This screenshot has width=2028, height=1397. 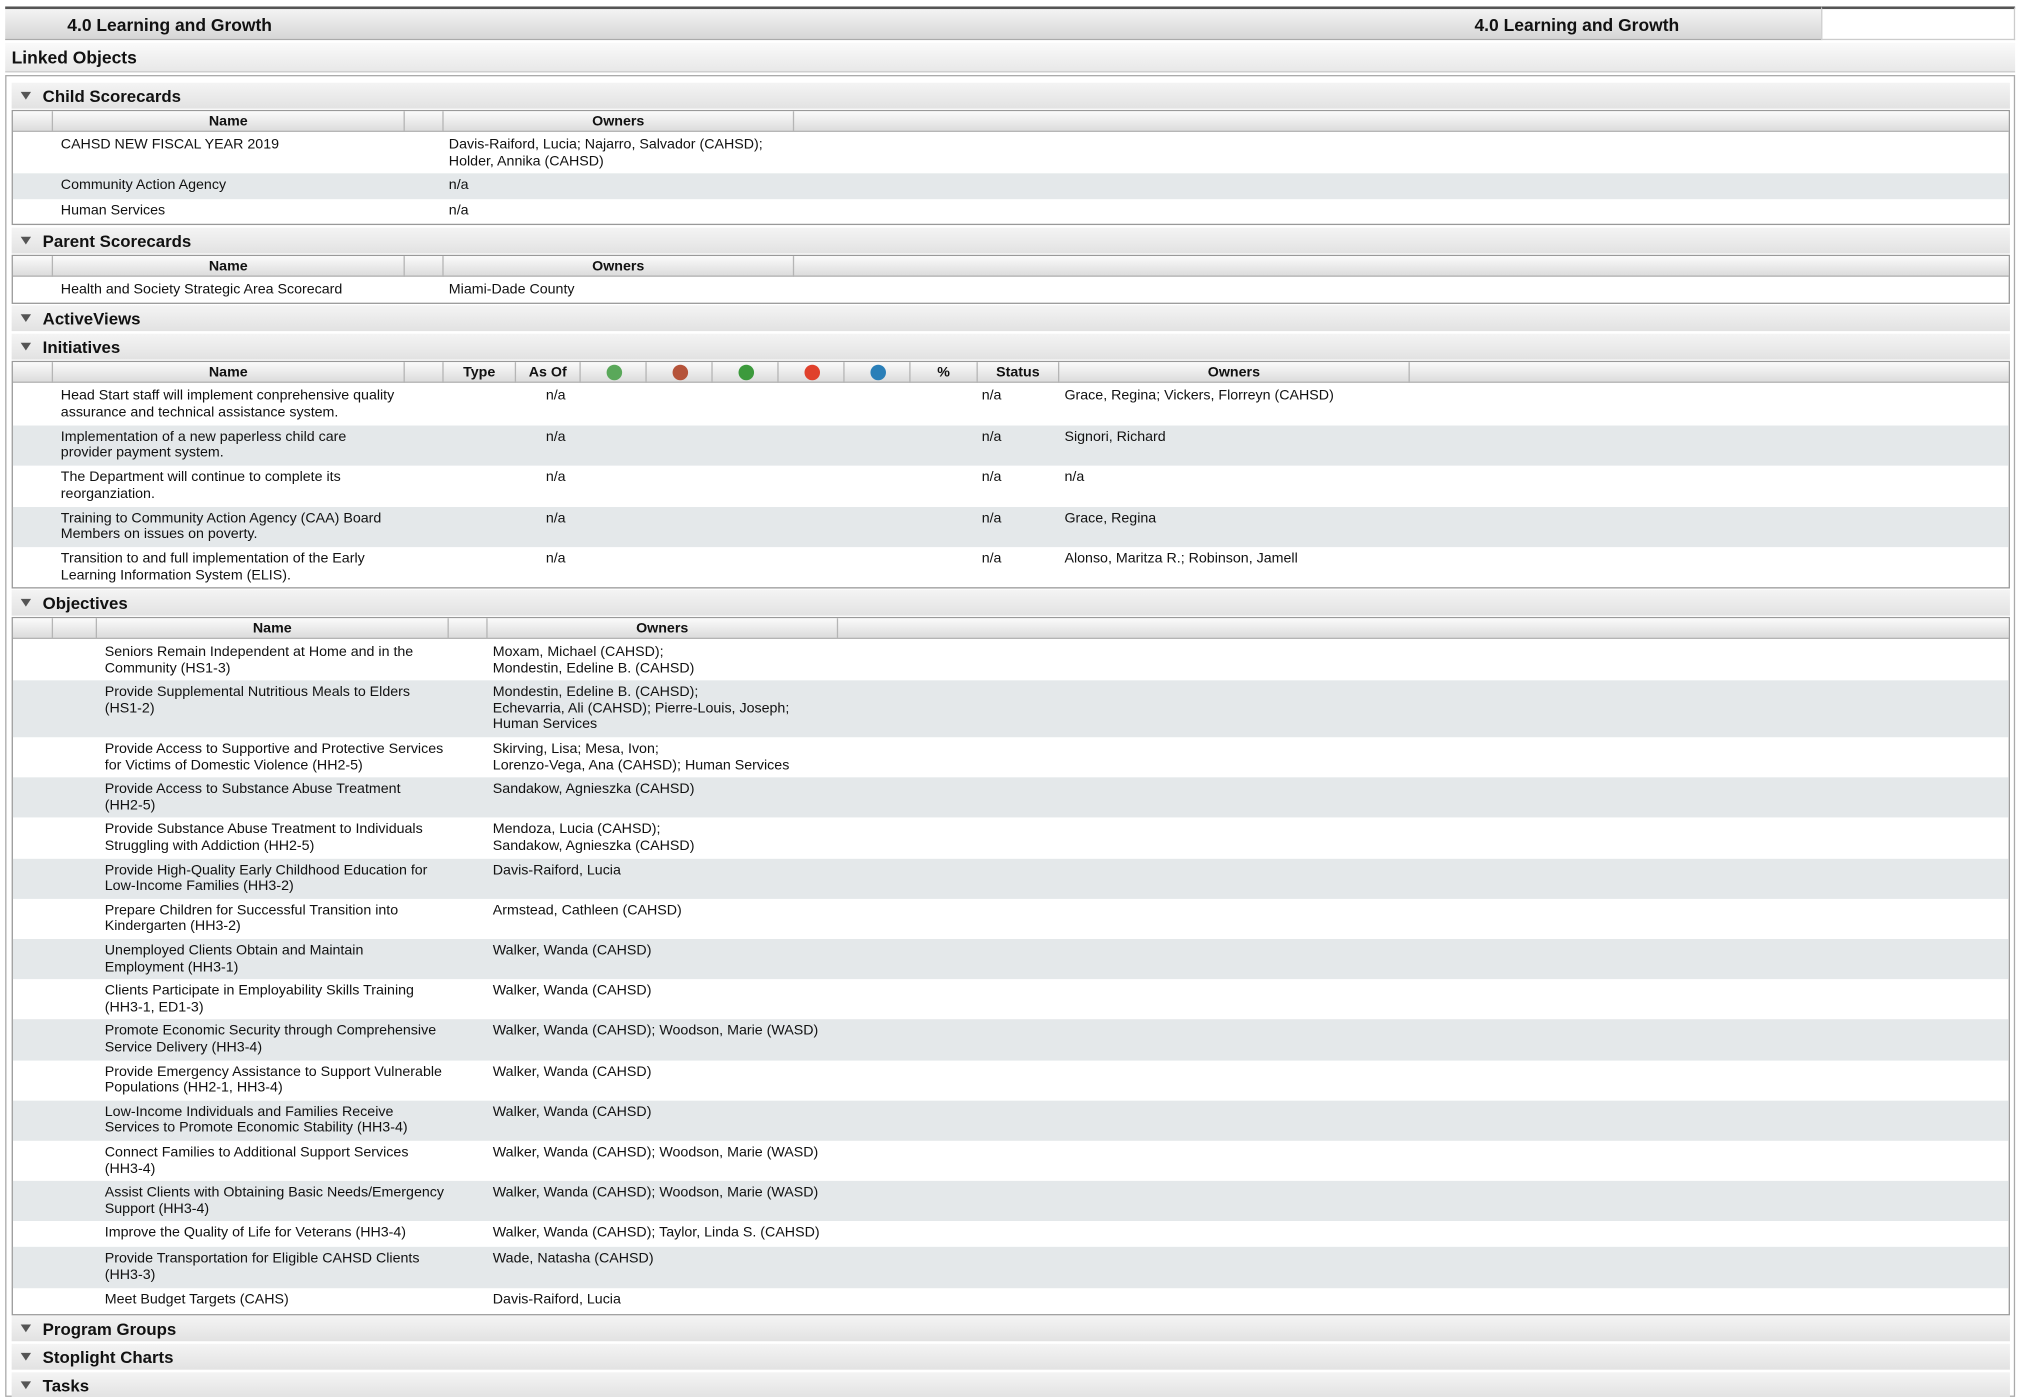 What do you see at coordinates (614, 372) in the screenshot?
I see `money-column` at bounding box center [614, 372].